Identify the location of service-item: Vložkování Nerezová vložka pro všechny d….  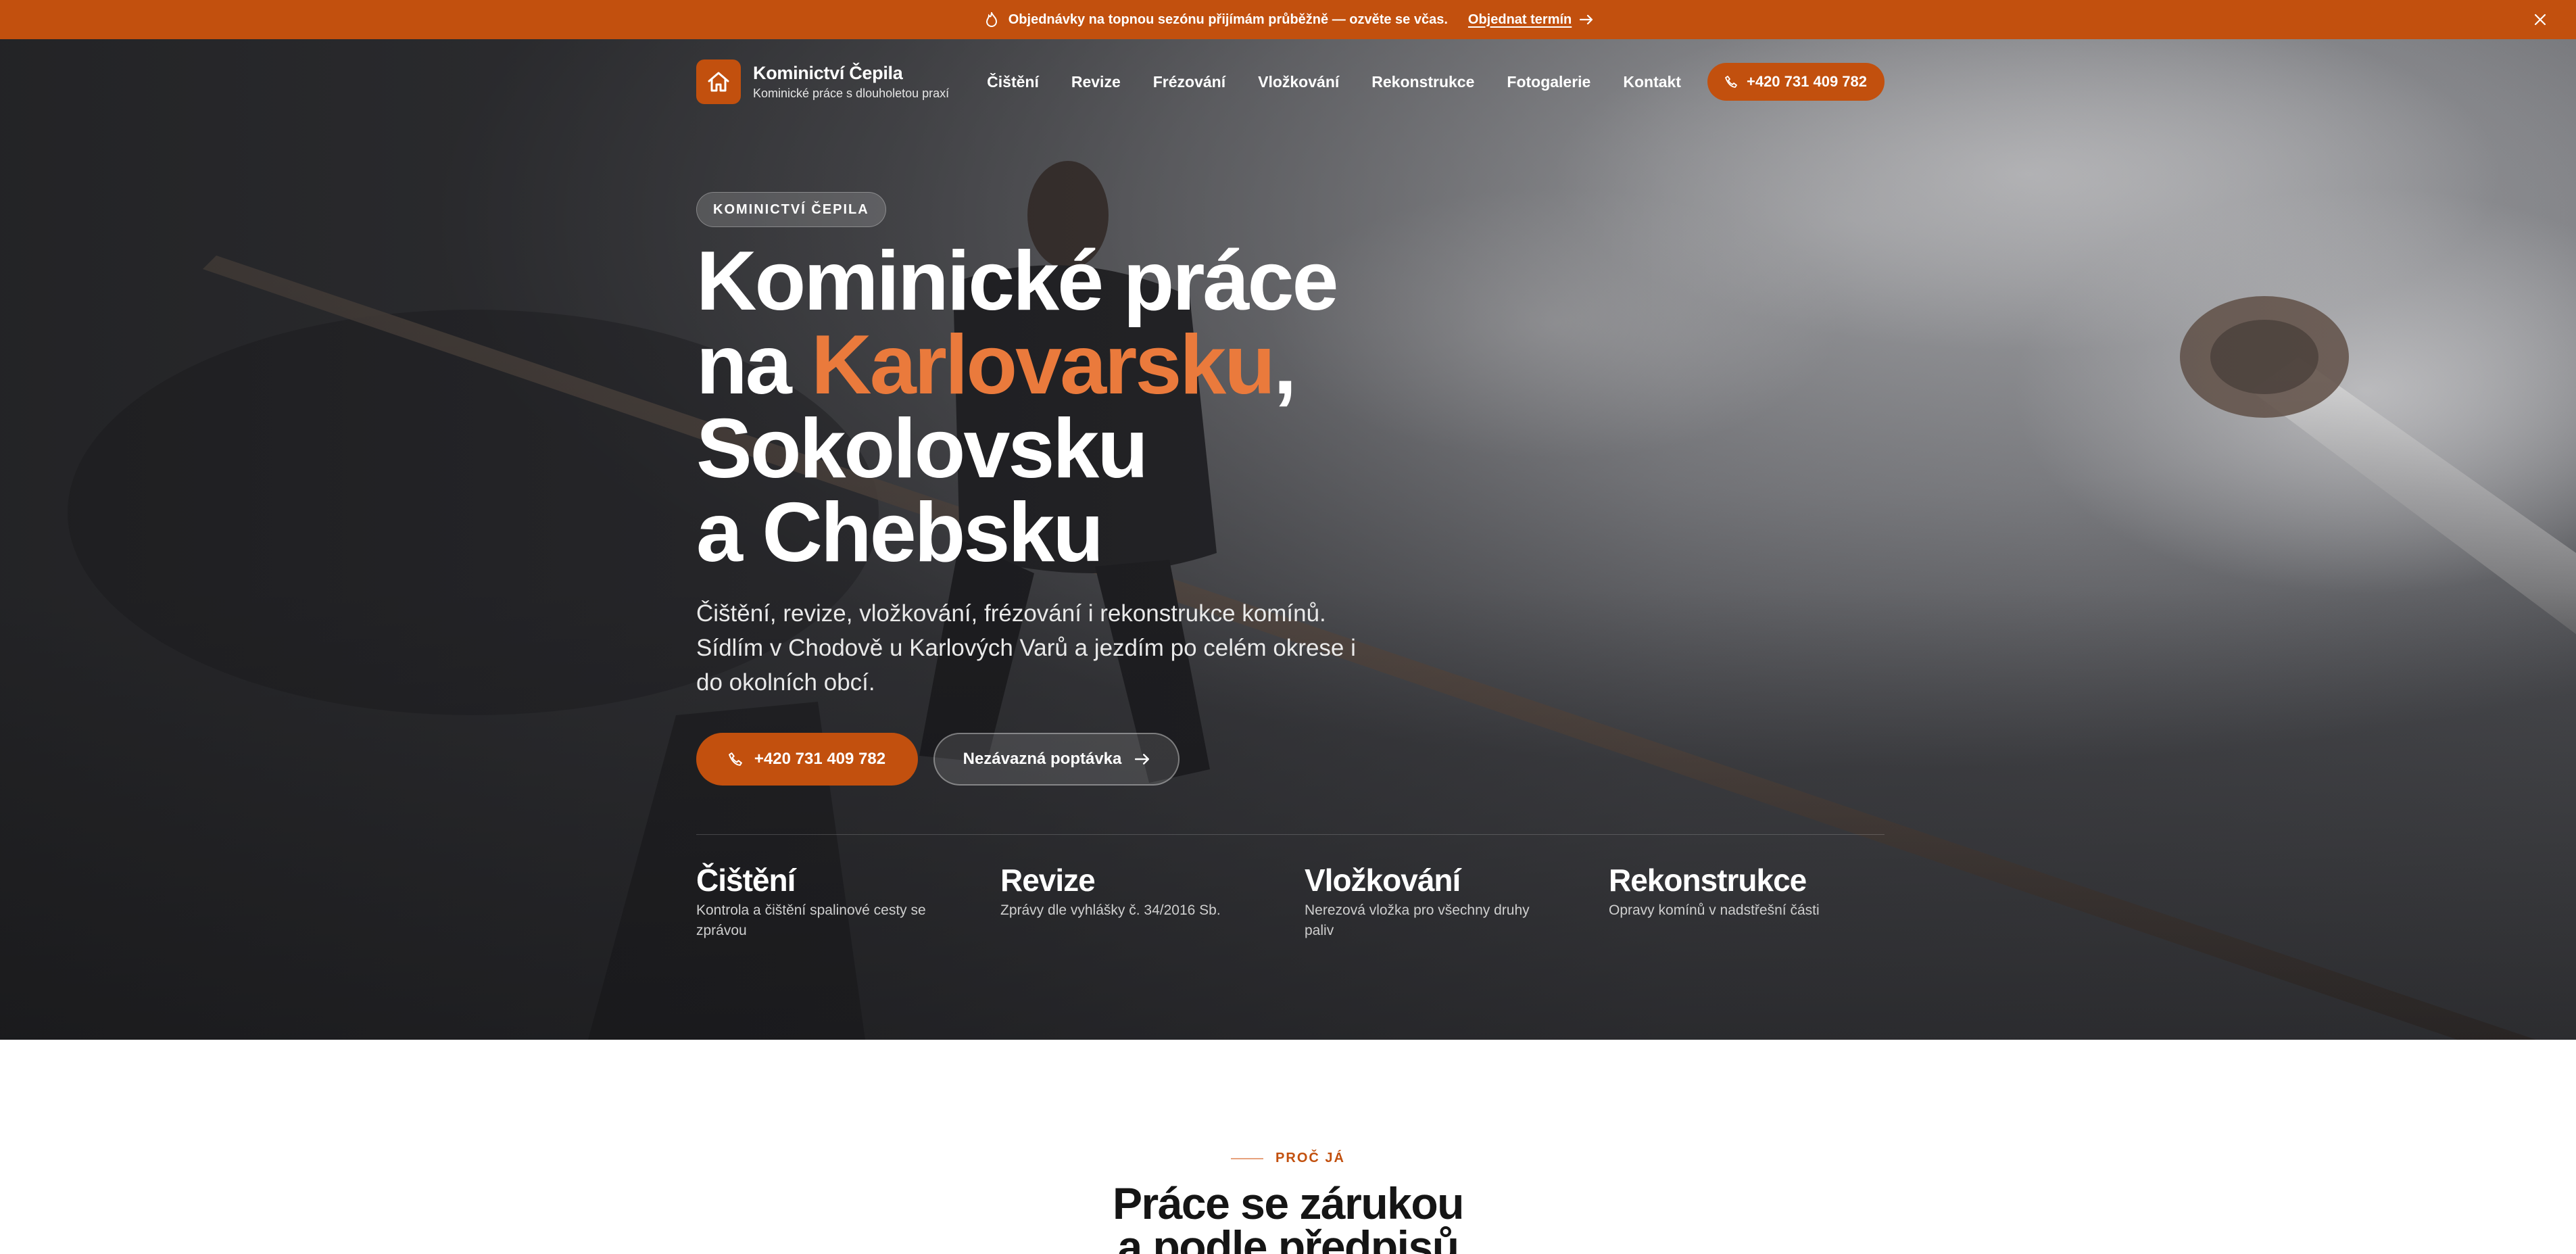
(1457, 902).